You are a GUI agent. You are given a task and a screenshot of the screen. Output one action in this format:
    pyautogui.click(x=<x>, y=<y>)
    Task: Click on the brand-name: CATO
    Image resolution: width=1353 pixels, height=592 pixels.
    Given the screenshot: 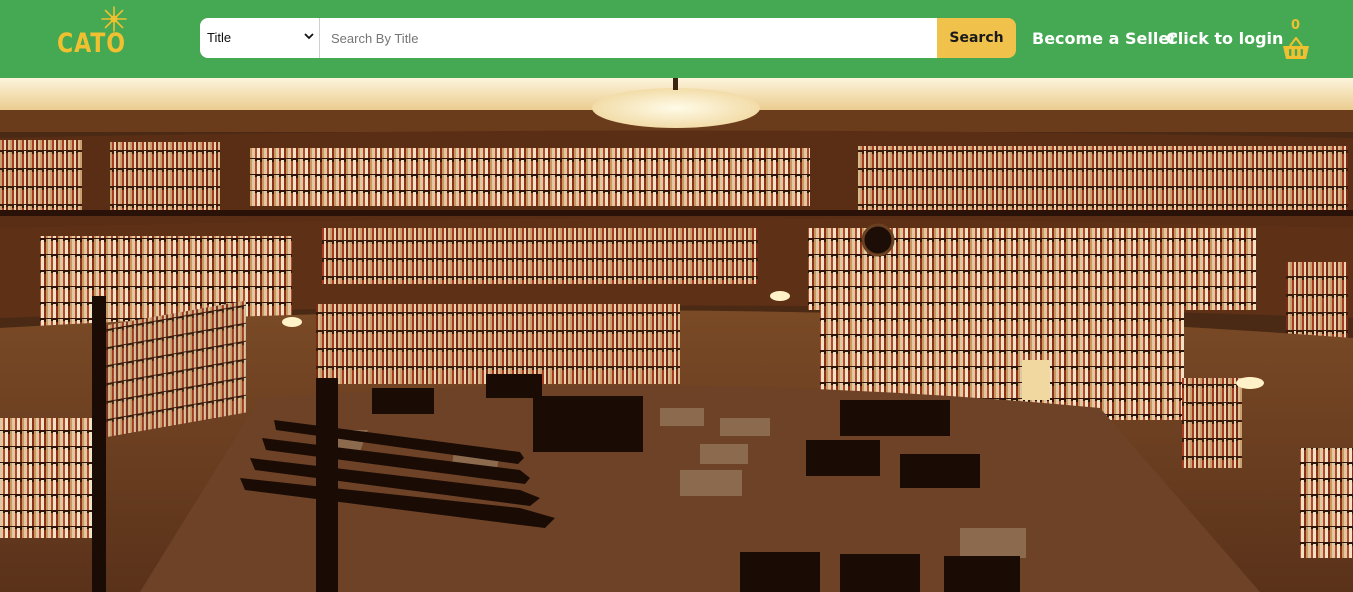 What is the action you would take?
    pyautogui.click(x=91, y=43)
    